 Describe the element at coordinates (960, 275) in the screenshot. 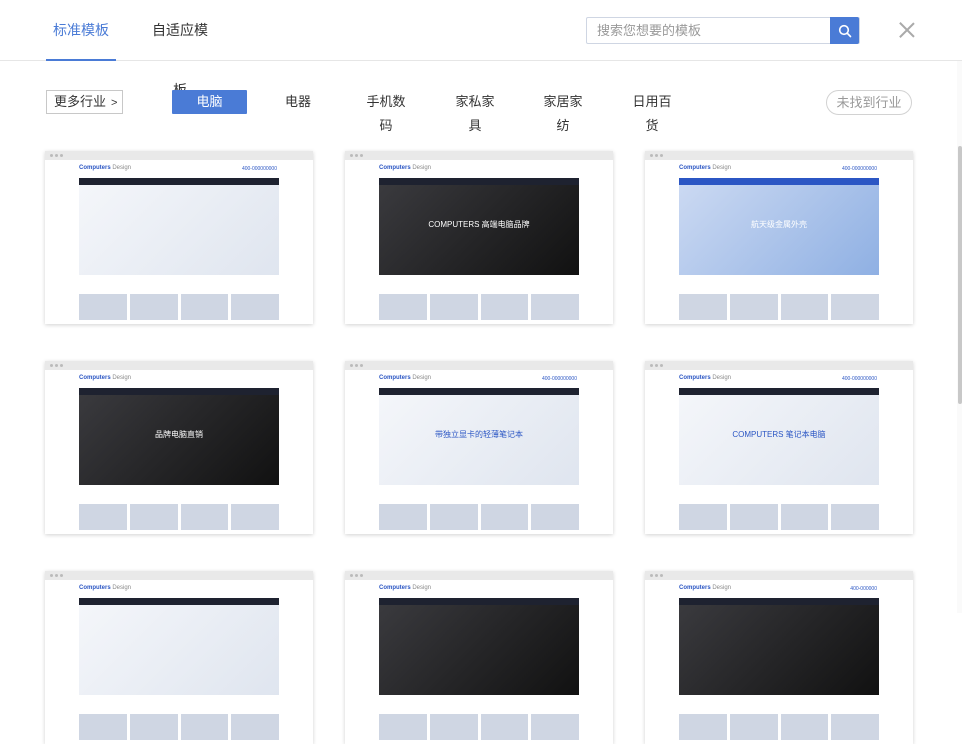

I see `scrollbar-thumb` at that location.